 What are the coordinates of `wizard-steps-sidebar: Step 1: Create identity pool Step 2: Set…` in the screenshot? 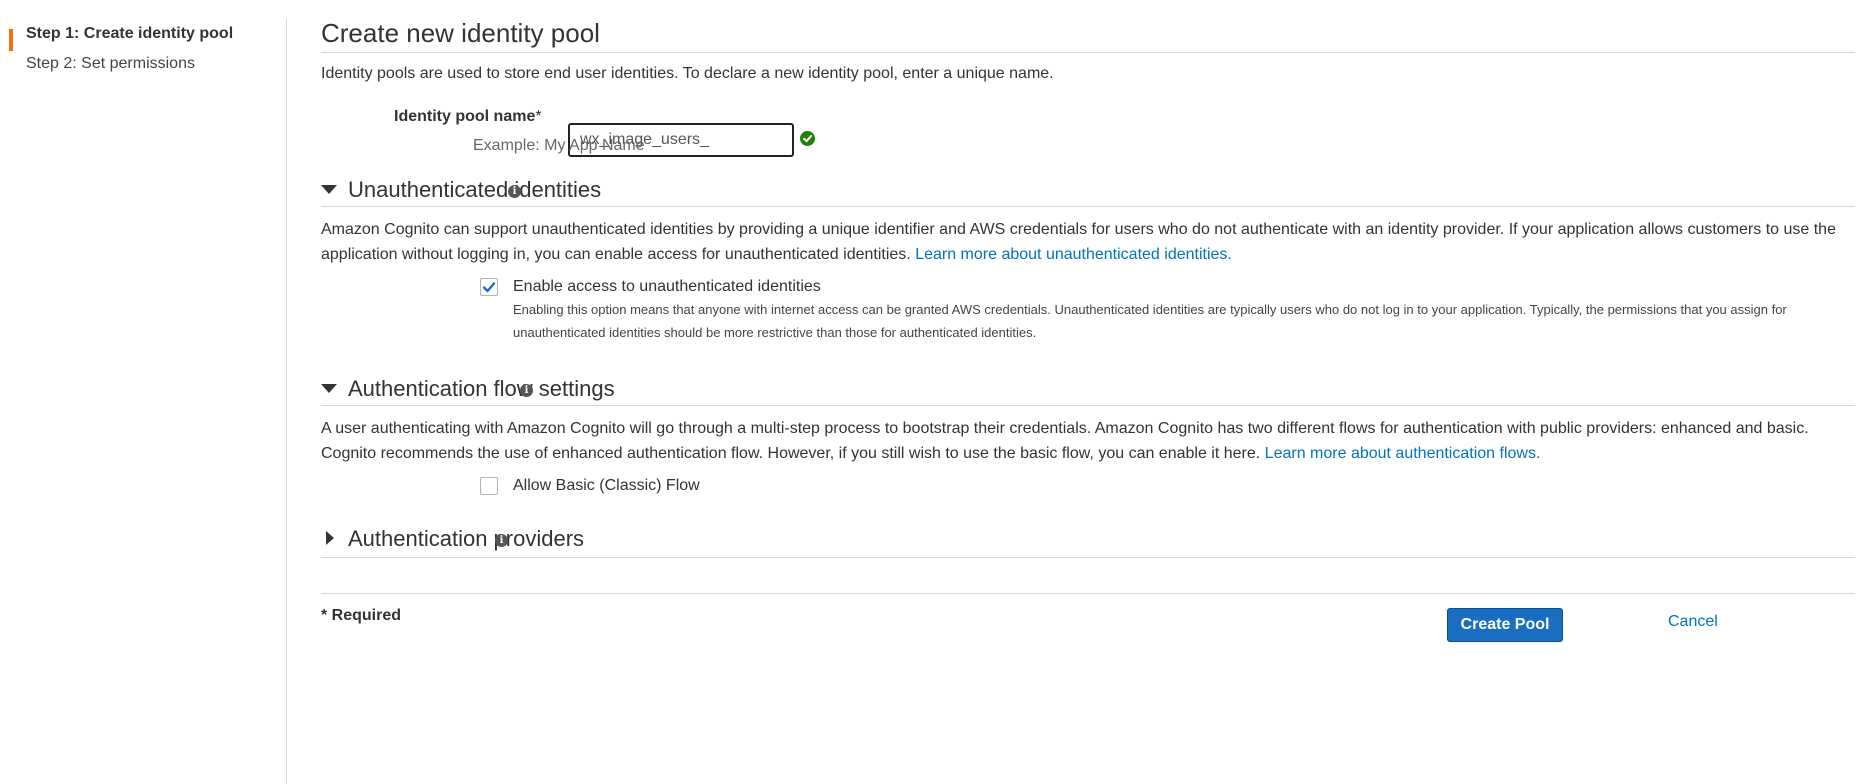 It's located at (143, 401).